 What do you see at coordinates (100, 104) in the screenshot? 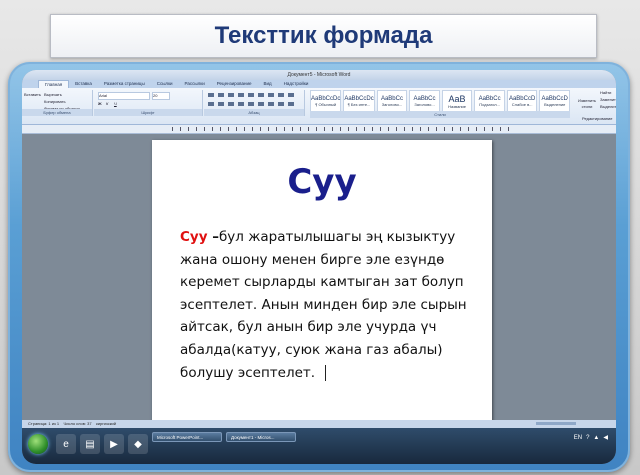
I see `bold-button: Ж` at bounding box center [100, 104].